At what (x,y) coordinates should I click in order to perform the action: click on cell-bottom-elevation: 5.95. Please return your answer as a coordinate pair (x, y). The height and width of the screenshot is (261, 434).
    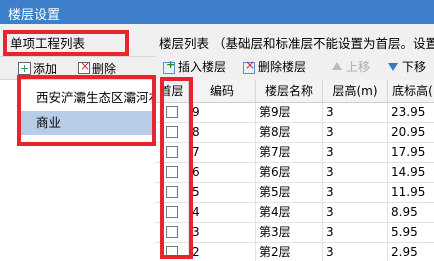
    Looking at the image, I should click on (411, 232).